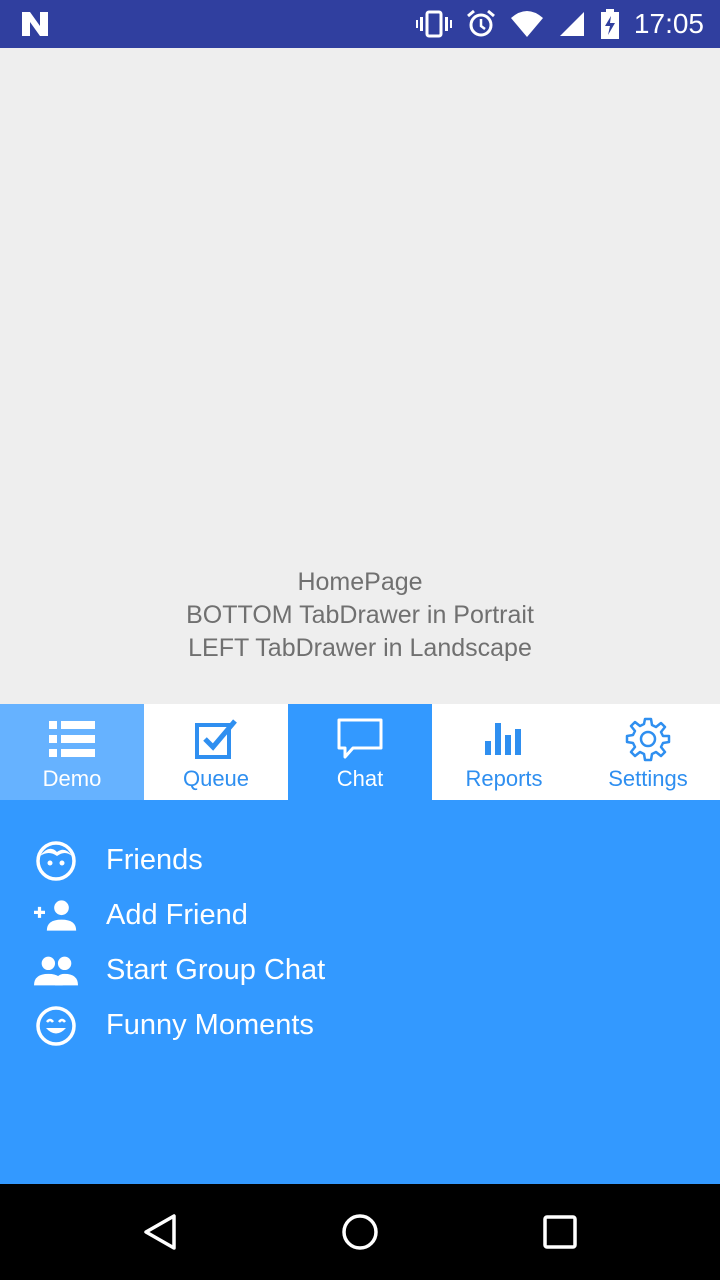  What do you see at coordinates (360, 778) in the screenshot?
I see `tab-chat-label: Chat` at bounding box center [360, 778].